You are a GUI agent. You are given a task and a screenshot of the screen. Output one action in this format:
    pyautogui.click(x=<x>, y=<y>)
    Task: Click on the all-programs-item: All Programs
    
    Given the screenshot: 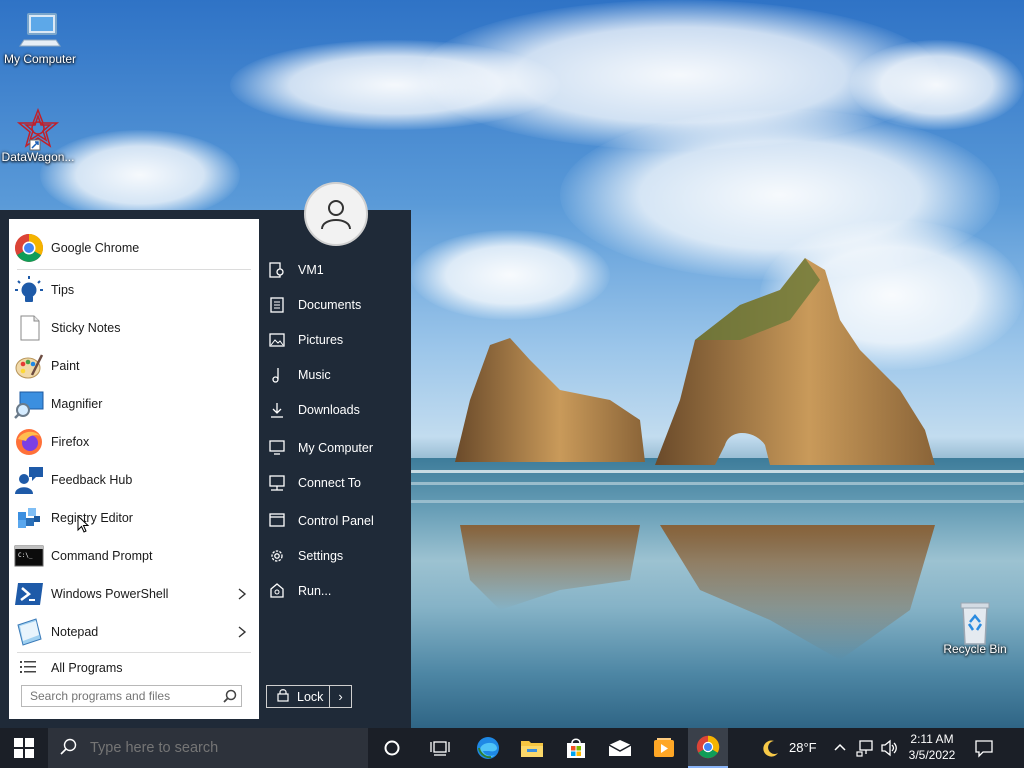 What is the action you would take?
    pyautogui.click(x=134, y=668)
    